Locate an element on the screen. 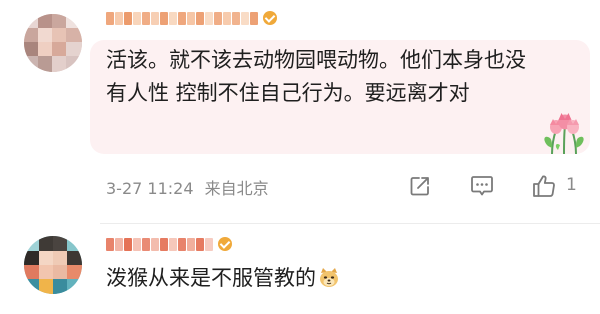 The height and width of the screenshot is (314, 600). divider is located at coordinates (350, 223).